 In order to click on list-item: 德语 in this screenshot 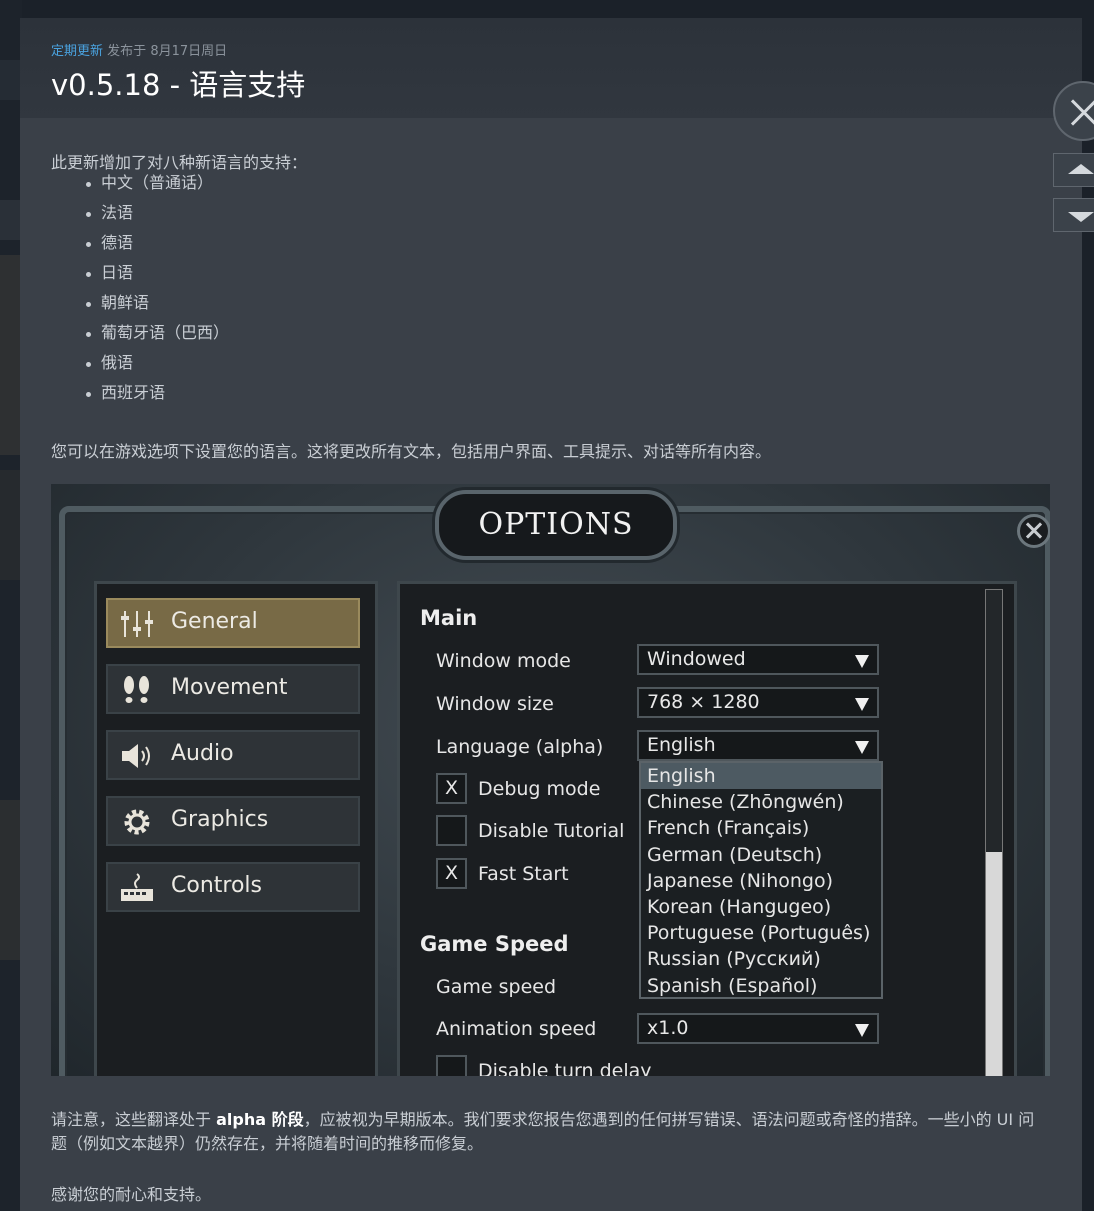, I will do `click(157, 246)`.